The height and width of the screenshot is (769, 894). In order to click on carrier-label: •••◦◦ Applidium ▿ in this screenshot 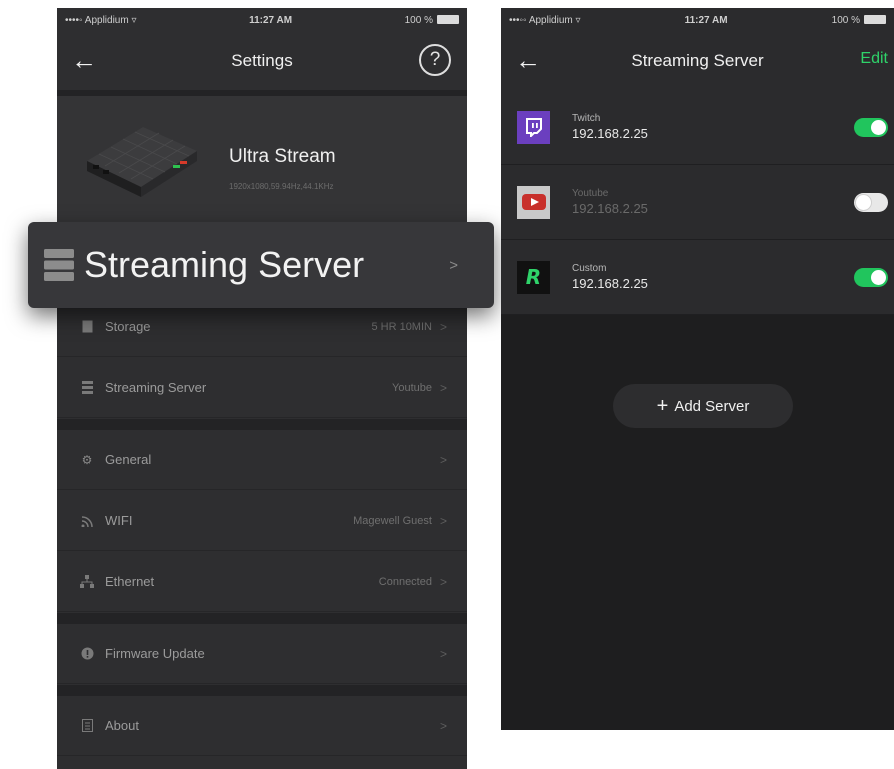, I will do `click(545, 20)`.